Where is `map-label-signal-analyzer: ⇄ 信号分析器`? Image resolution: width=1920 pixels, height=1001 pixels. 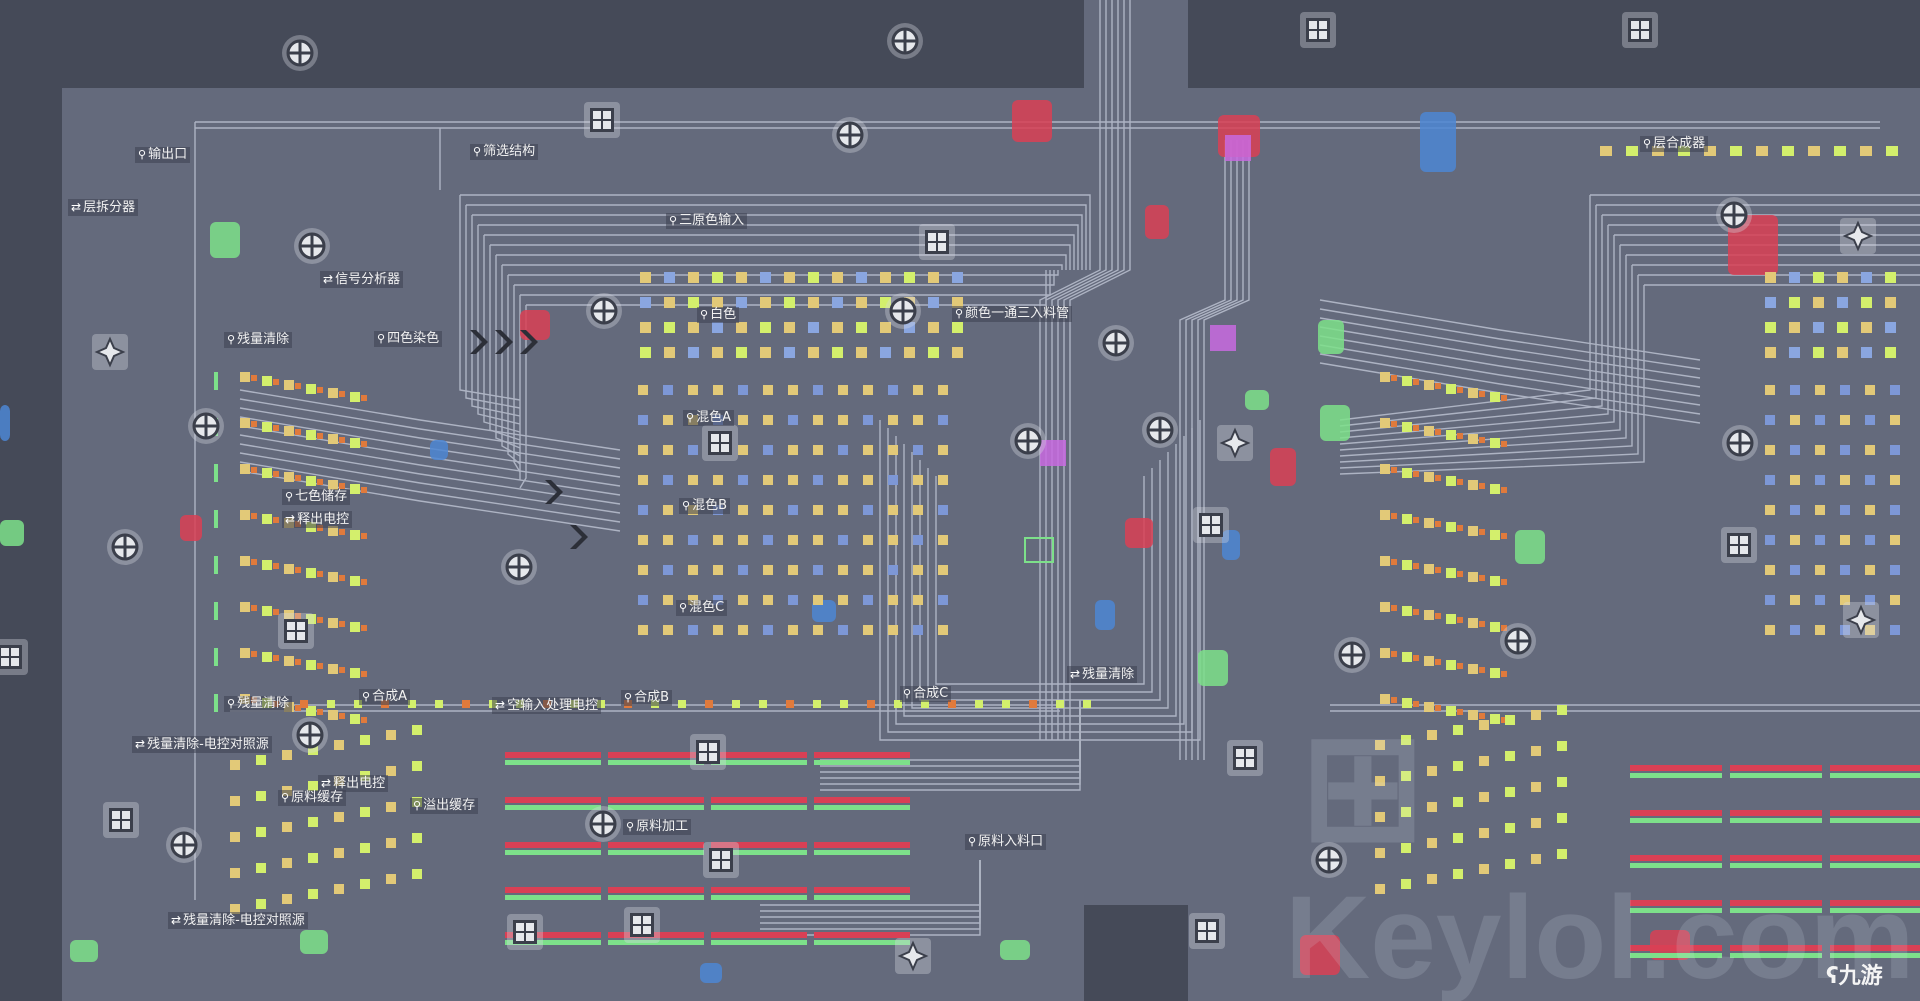 map-label-signal-analyzer: ⇄ 信号分析器 is located at coordinates (362, 279).